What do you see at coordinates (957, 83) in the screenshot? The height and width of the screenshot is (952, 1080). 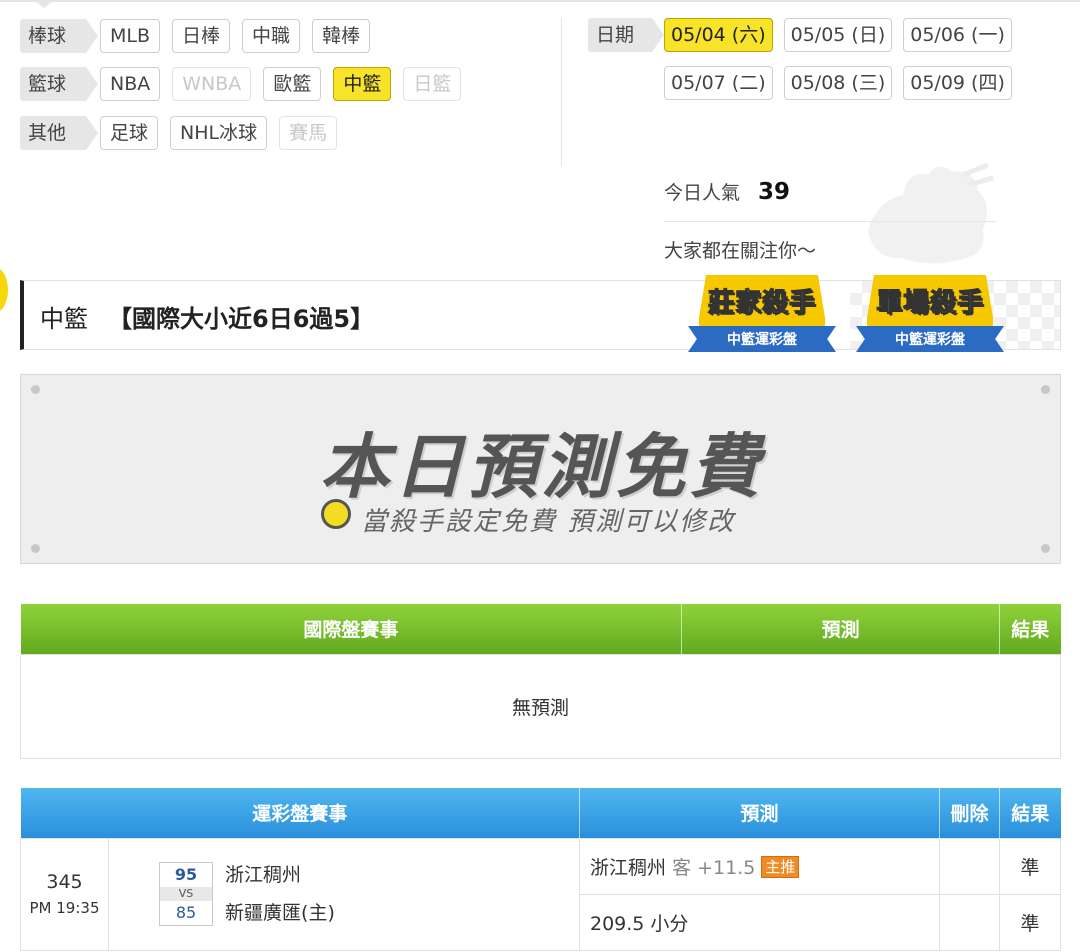 I see `date-chip-0509: 05/09 (四)` at bounding box center [957, 83].